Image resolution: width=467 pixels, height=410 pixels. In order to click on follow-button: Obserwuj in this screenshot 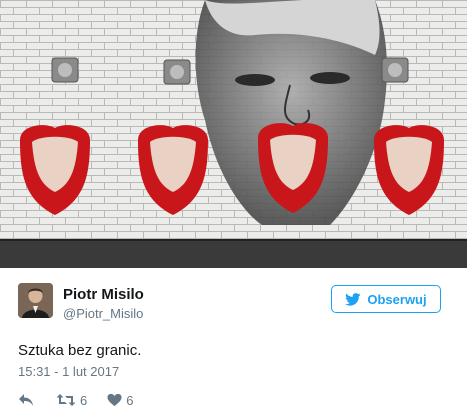, I will do `click(386, 299)`.